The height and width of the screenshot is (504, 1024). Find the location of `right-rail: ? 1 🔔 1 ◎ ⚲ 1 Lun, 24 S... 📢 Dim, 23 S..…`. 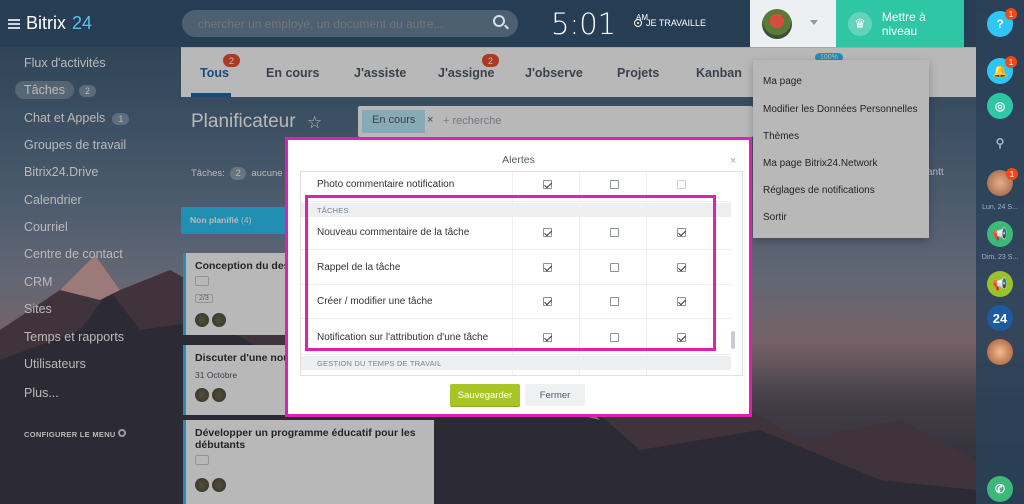

right-rail: ? 1 🔔 1 ◎ ⚲ 1 Lun, 24 S... 📢 Dim, 23 S..… is located at coordinates (1000, 252).